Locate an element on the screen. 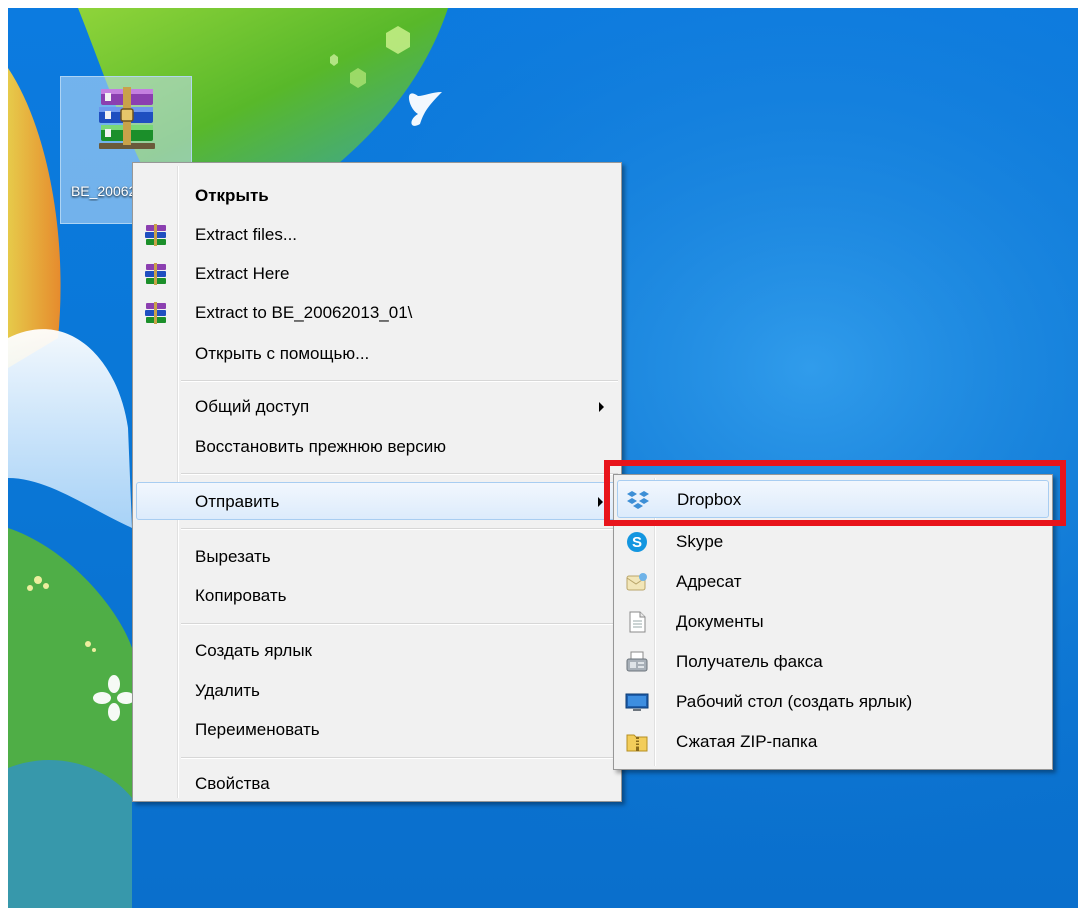  desktop-shortcut-icon is located at coordinates (637, 702).